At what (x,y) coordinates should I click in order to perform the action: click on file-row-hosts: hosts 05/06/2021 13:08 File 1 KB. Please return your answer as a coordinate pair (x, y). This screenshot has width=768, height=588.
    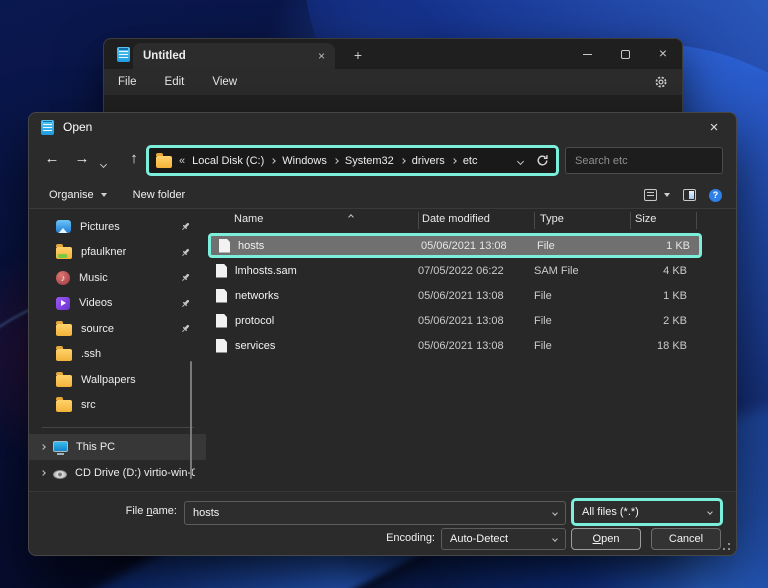
    Looking at the image, I should click on (455, 245).